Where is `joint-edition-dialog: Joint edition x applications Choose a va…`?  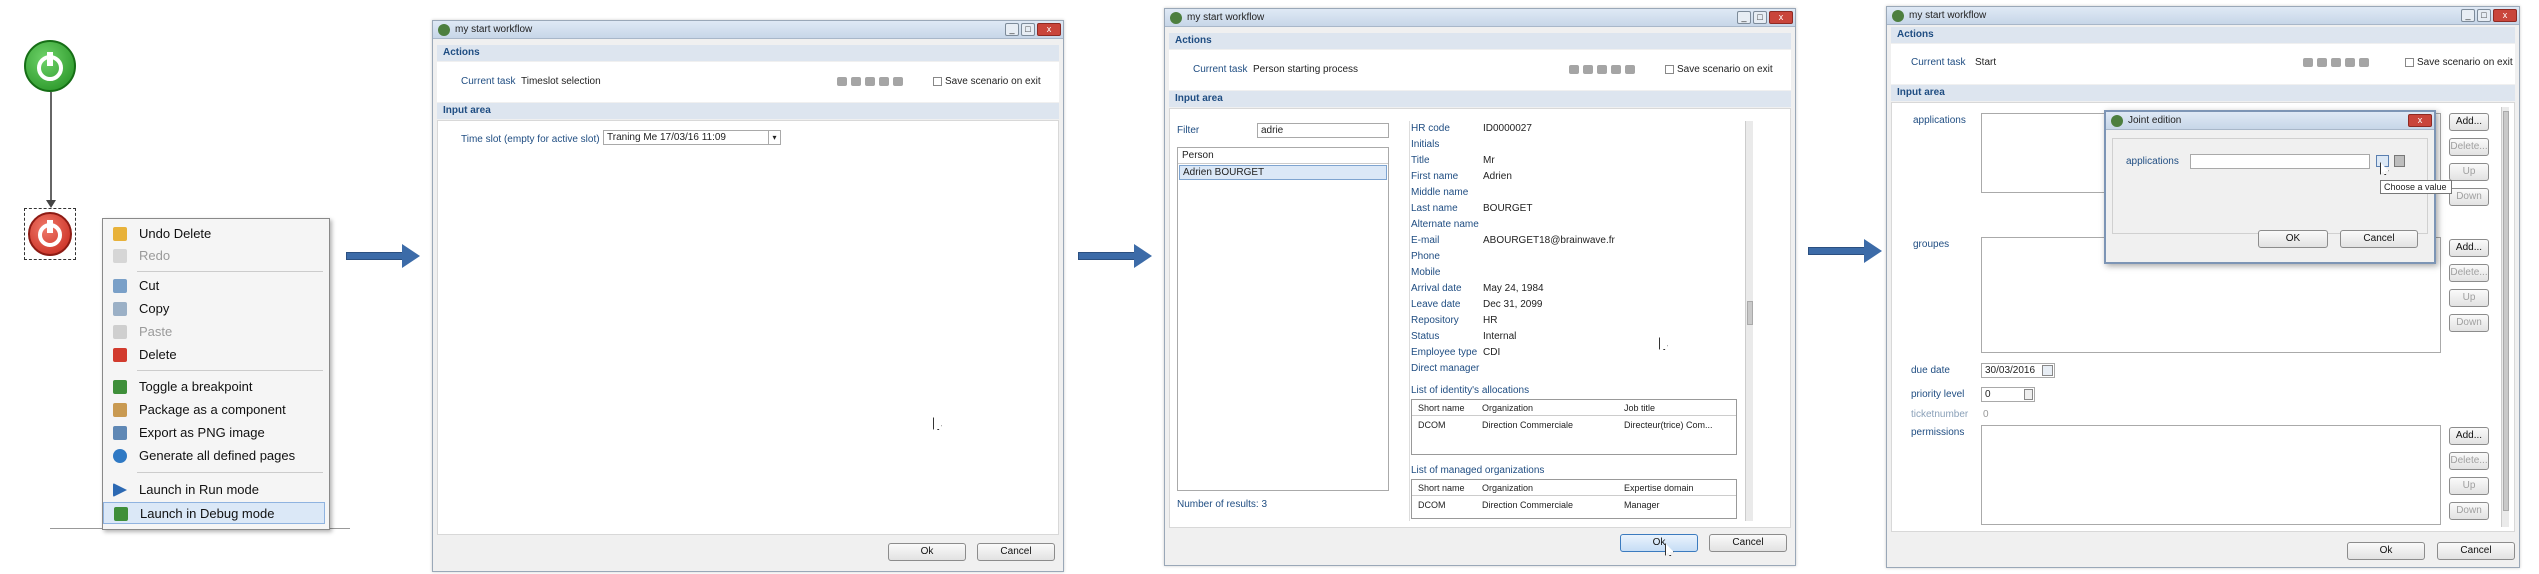 joint-edition-dialog: Joint edition x applications Choose a va… is located at coordinates (2278, 187).